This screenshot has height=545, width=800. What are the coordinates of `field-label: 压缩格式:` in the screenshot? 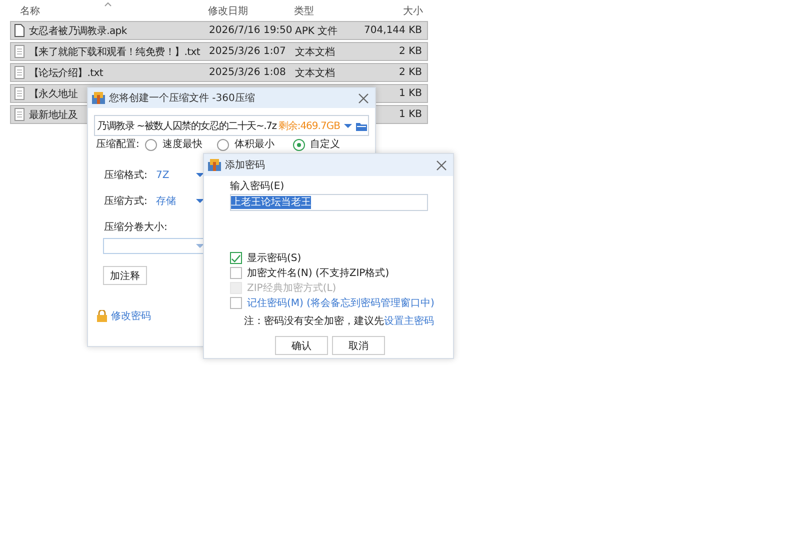 It's located at (126, 175).